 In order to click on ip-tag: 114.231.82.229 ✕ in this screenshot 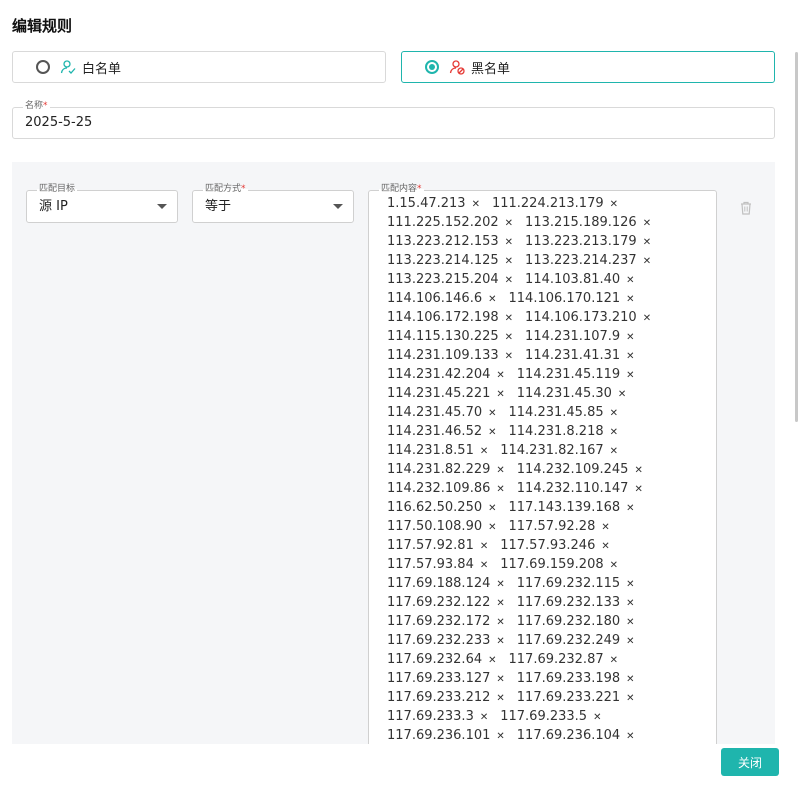, I will do `click(446, 470)`.